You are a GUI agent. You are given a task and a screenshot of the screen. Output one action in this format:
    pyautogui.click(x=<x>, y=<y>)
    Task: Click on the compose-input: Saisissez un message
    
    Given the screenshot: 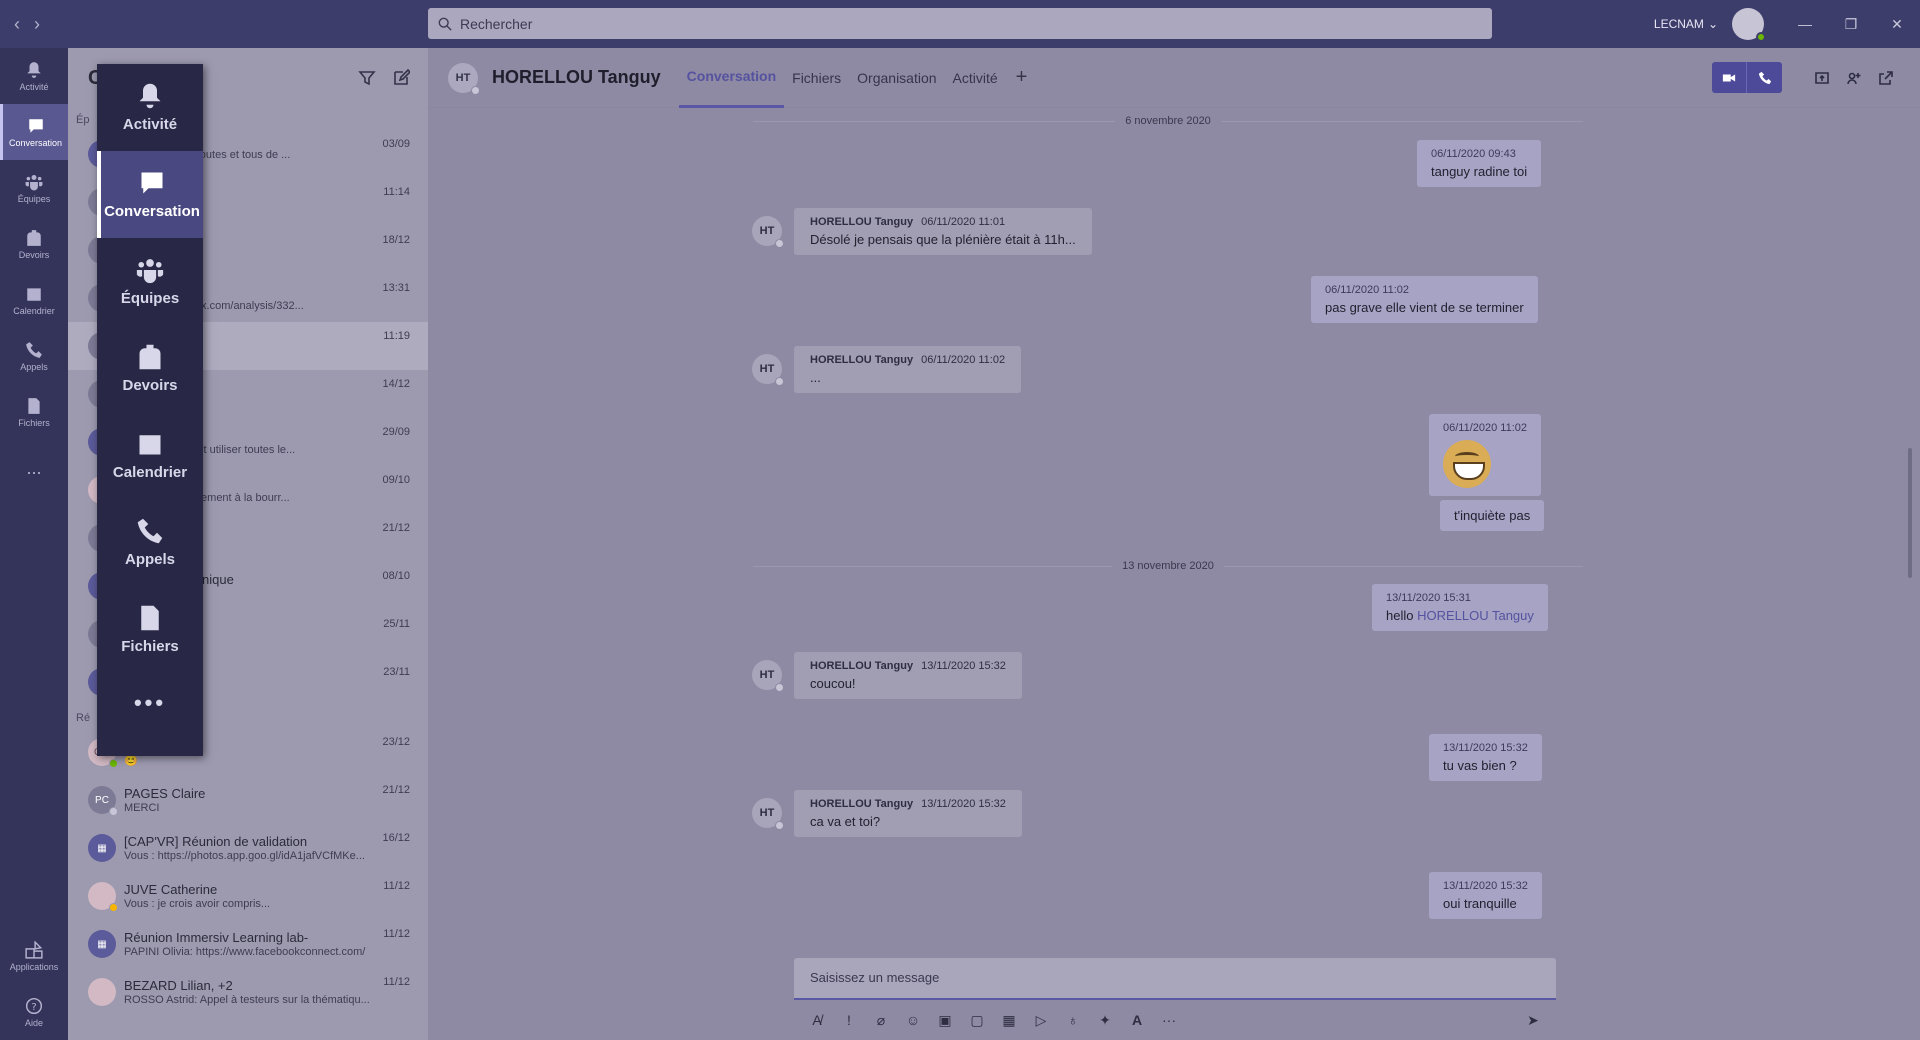 What is the action you would take?
    pyautogui.click(x=1175, y=979)
    